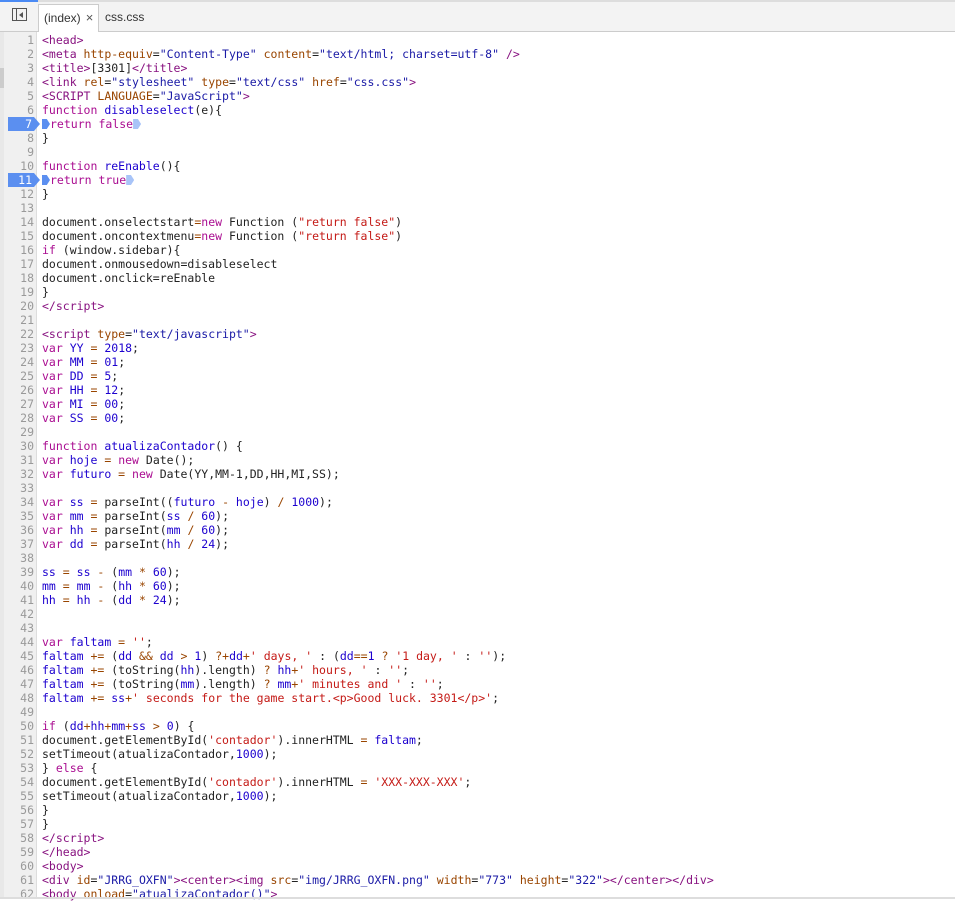  I want to click on line-number: 38, so click(19, 558).